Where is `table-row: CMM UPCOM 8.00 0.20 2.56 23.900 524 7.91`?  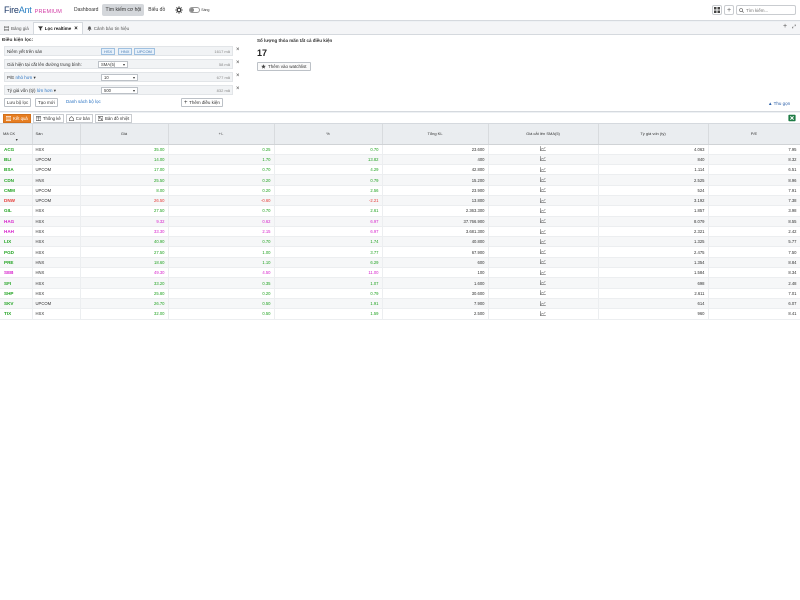
table-row: CMM UPCOM 8.00 0.20 2.56 23.900 524 7.91 is located at coordinates (400, 190).